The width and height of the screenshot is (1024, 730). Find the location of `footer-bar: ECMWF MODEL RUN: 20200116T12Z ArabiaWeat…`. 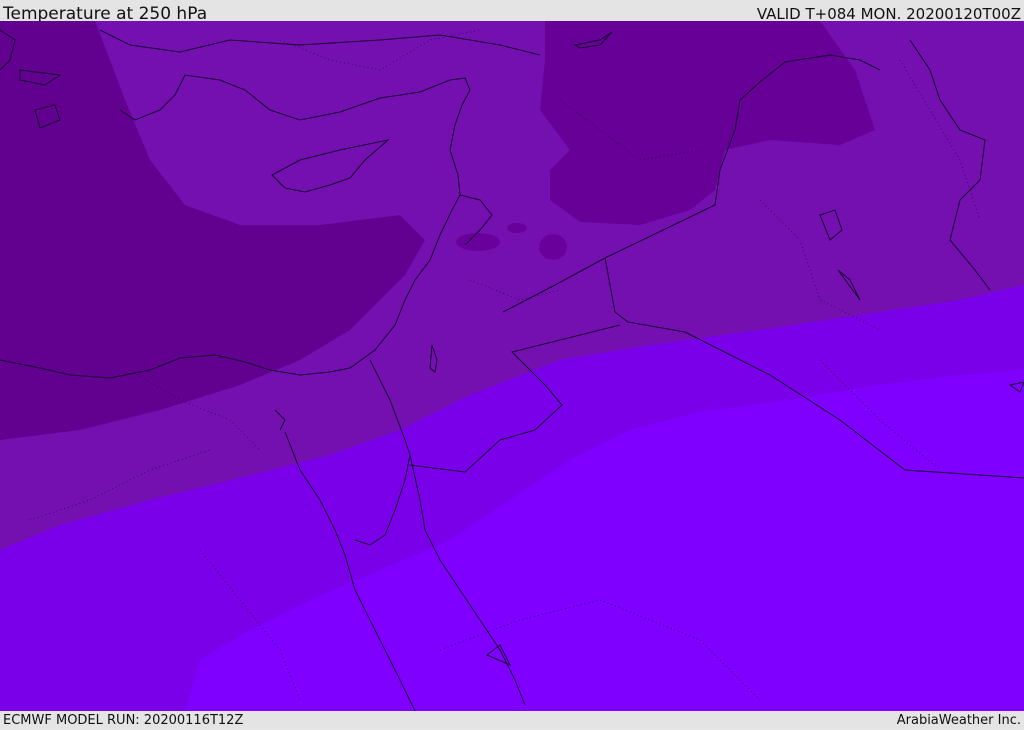

footer-bar: ECMWF MODEL RUN: 20200116T12Z ArabiaWeat… is located at coordinates (512, 720).